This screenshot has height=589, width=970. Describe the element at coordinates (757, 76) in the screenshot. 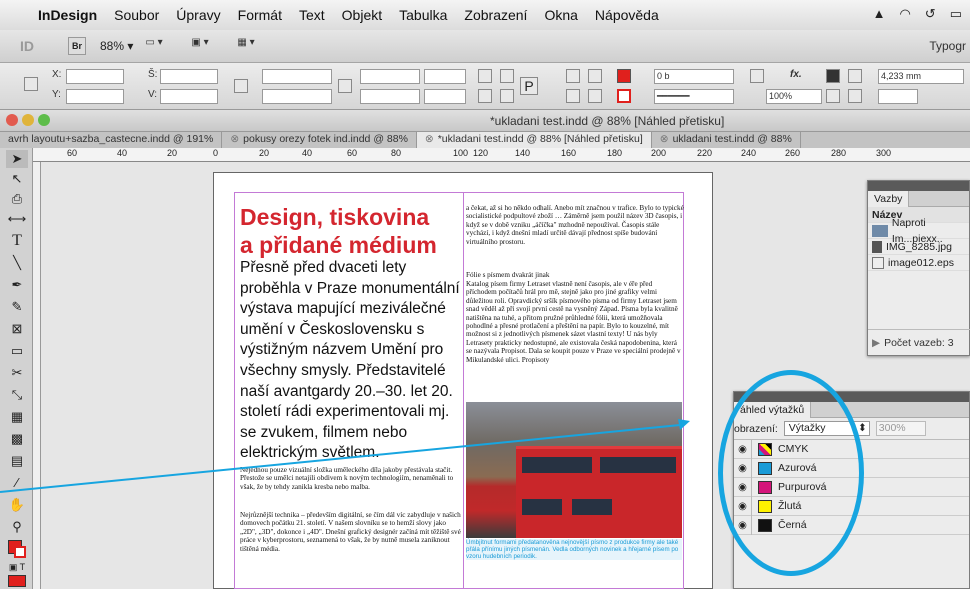

I see `drop-shadow-icon` at that location.